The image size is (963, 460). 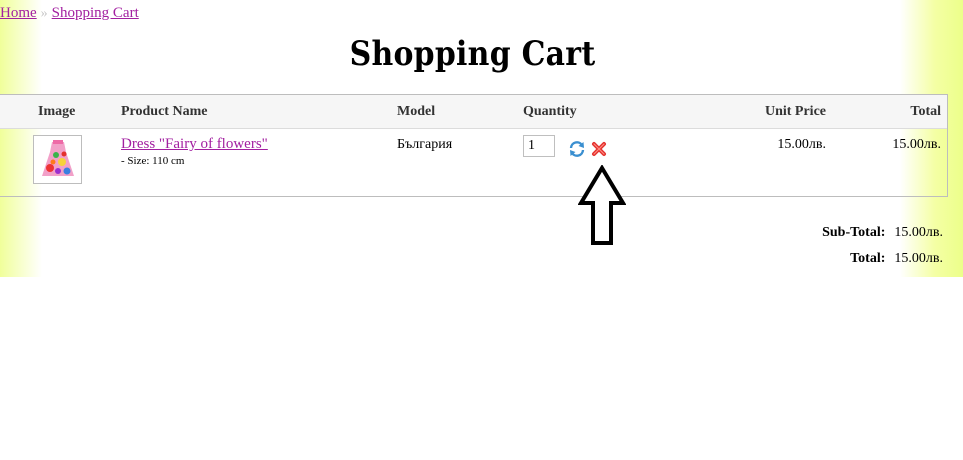 What do you see at coordinates (602, 205) in the screenshot?
I see `up-arrow-icon` at bounding box center [602, 205].